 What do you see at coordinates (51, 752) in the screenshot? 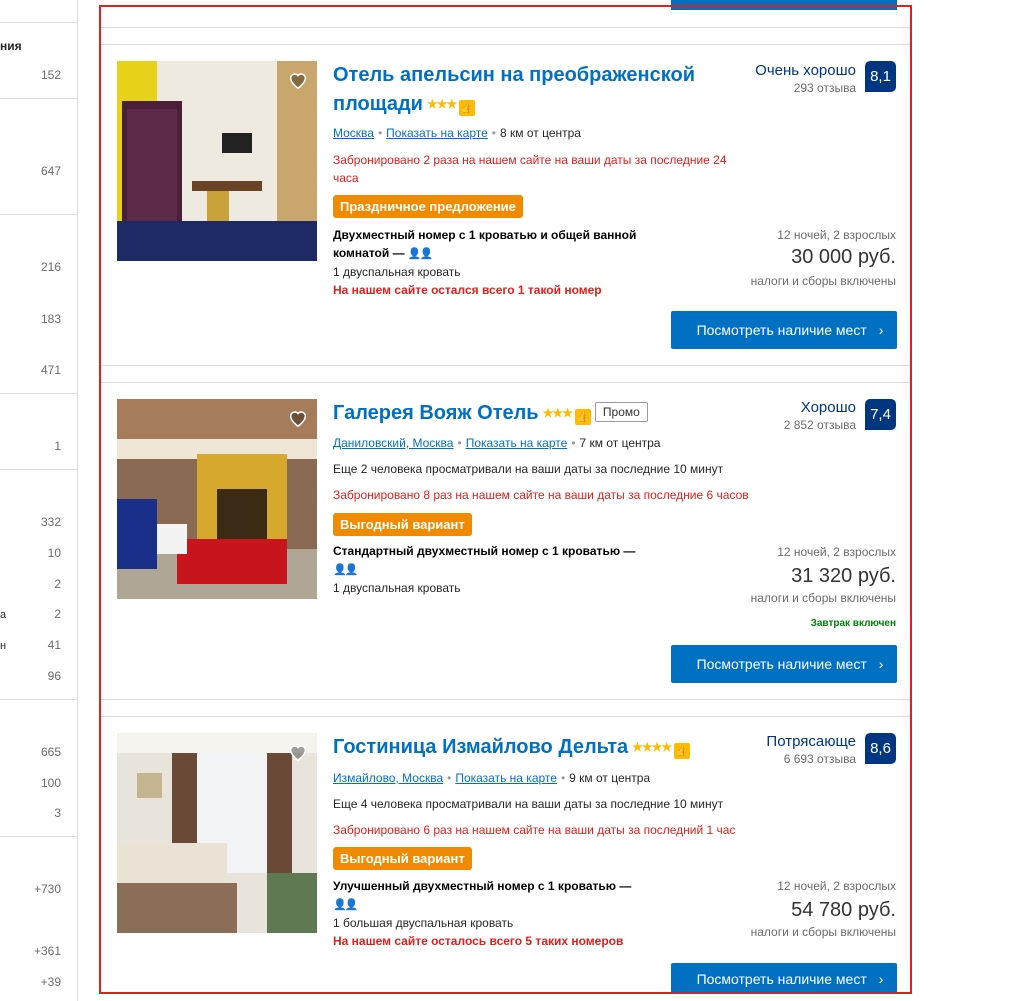
I see `filter-count: 665` at bounding box center [51, 752].